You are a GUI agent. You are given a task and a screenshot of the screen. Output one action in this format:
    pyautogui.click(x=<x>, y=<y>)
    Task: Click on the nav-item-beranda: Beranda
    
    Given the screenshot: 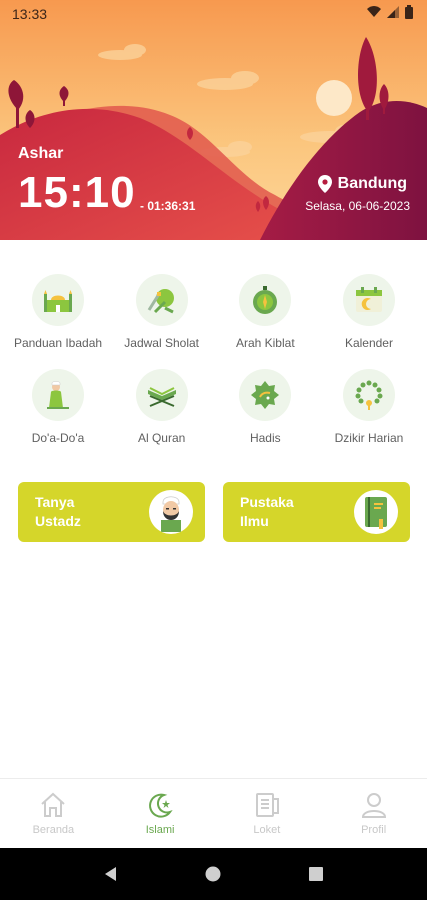 What is the action you would take?
    pyautogui.click(x=53, y=813)
    